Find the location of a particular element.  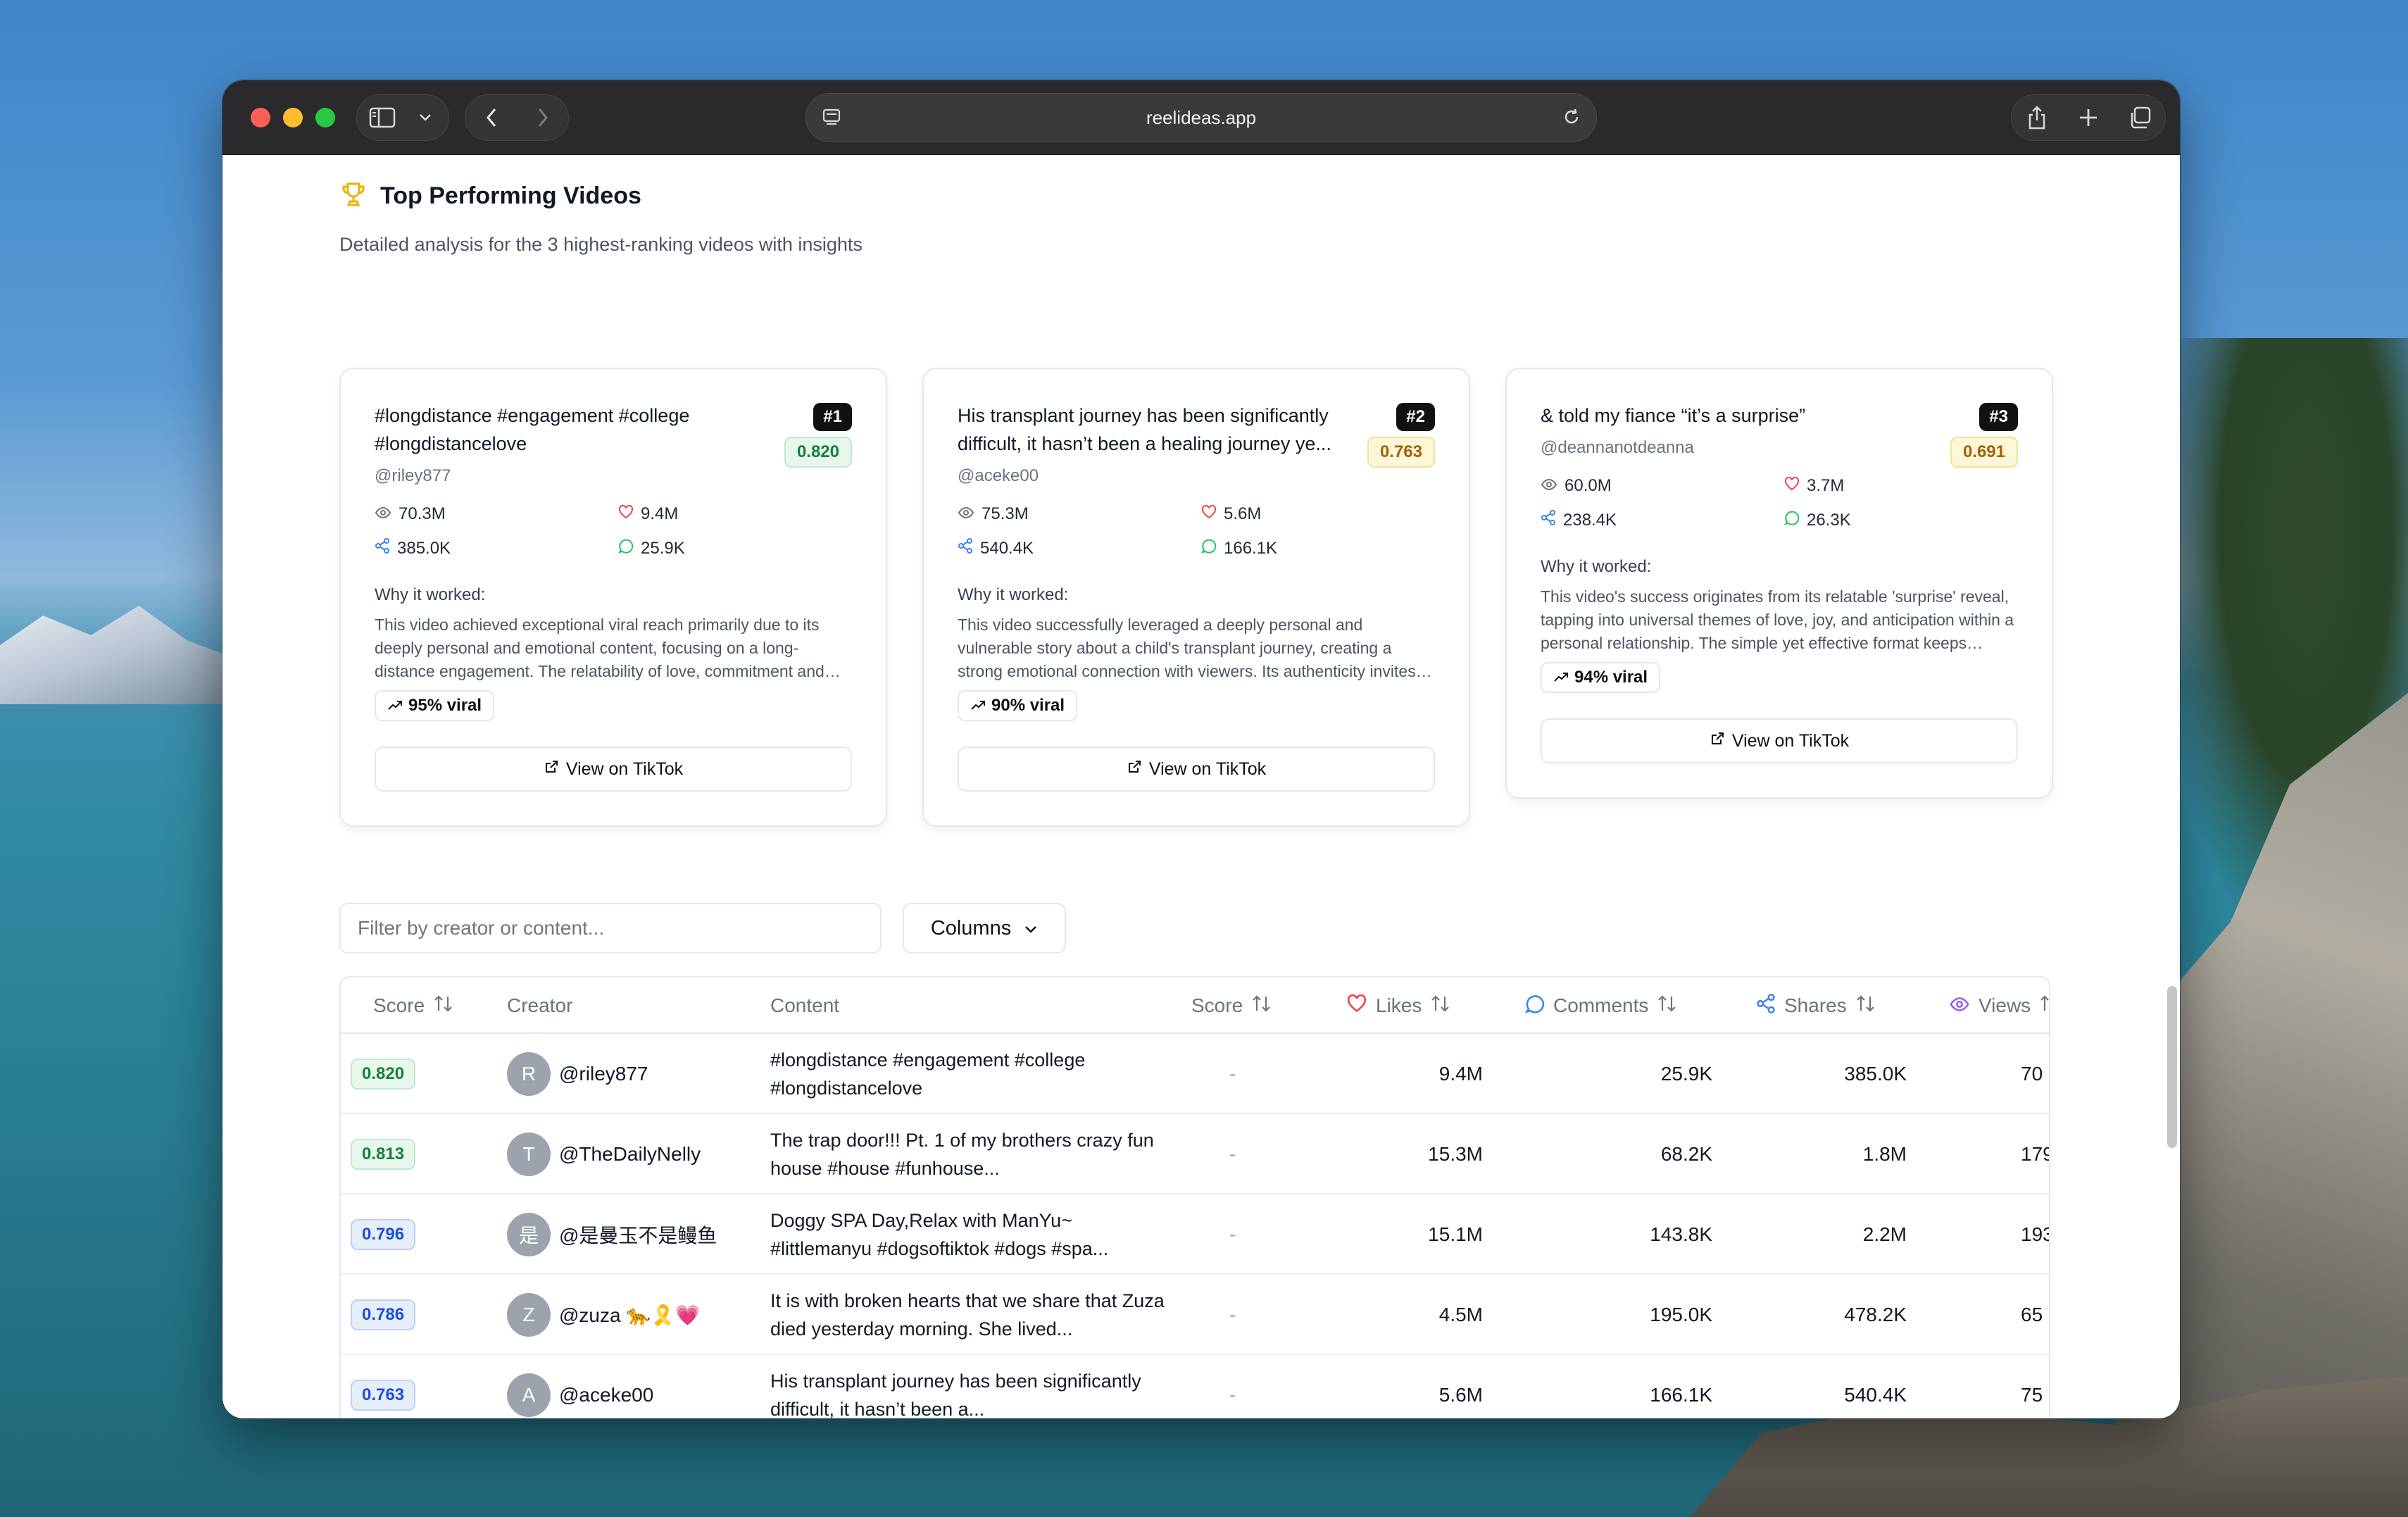

creator-name: @TheDailyNelly is located at coordinates (630, 1154).